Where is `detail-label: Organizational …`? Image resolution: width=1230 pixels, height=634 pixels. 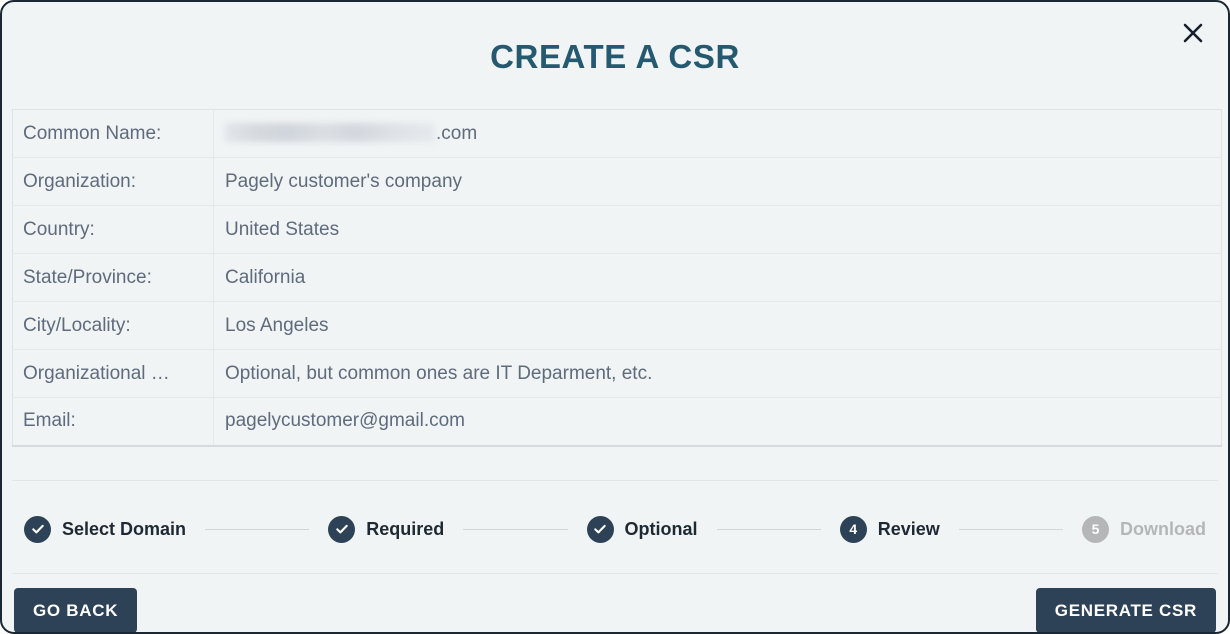 detail-label: Organizational … is located at coordinates (113, 373).